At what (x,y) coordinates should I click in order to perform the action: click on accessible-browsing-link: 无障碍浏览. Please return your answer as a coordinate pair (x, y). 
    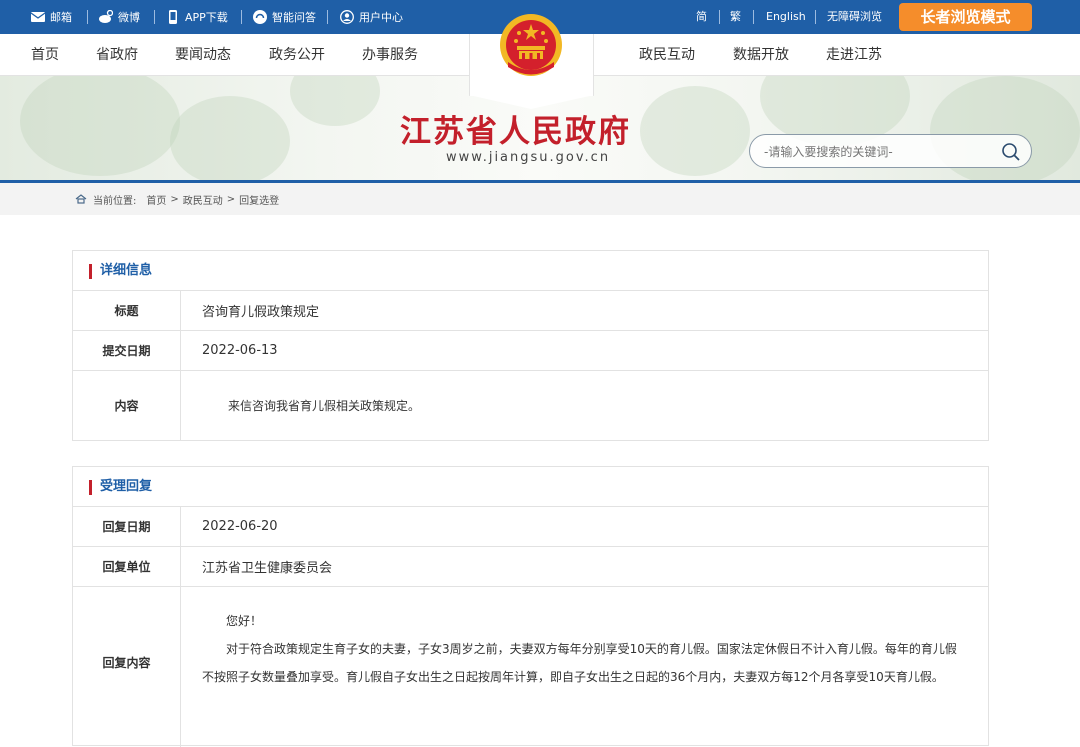
    Looking at the image, I should click on (854, 17).